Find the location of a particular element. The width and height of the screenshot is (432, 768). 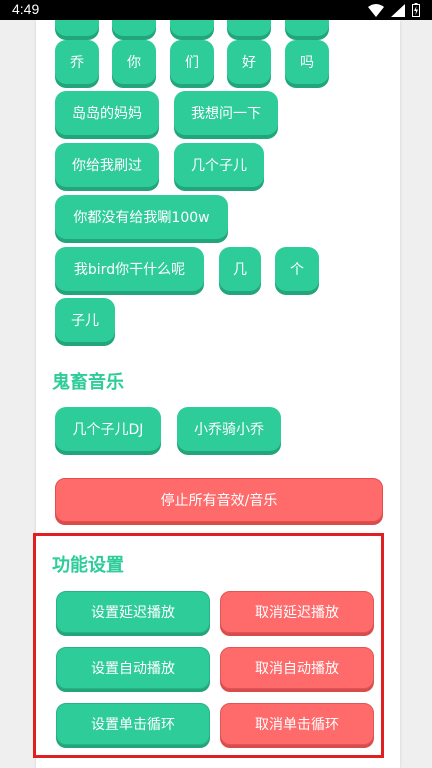

sound-chip: 你 is located at coordinates (134, 62).